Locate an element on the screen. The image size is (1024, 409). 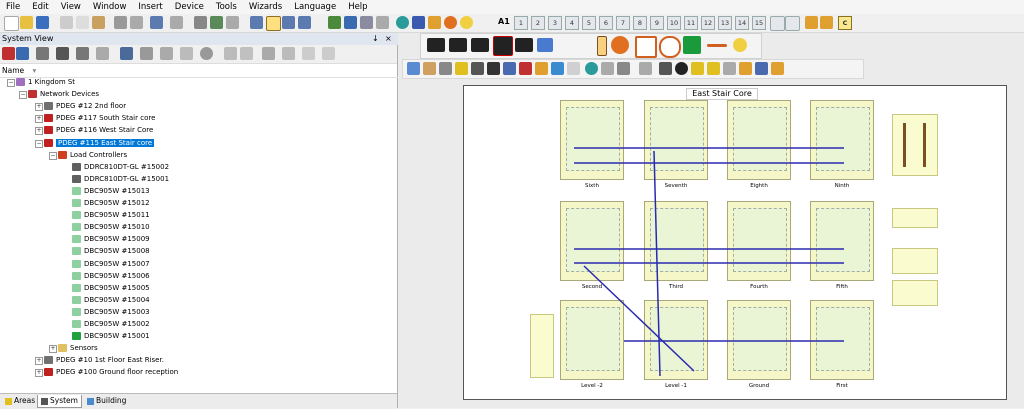
tree-node: DBC905W #15002 is located at coordinates (111, 324).